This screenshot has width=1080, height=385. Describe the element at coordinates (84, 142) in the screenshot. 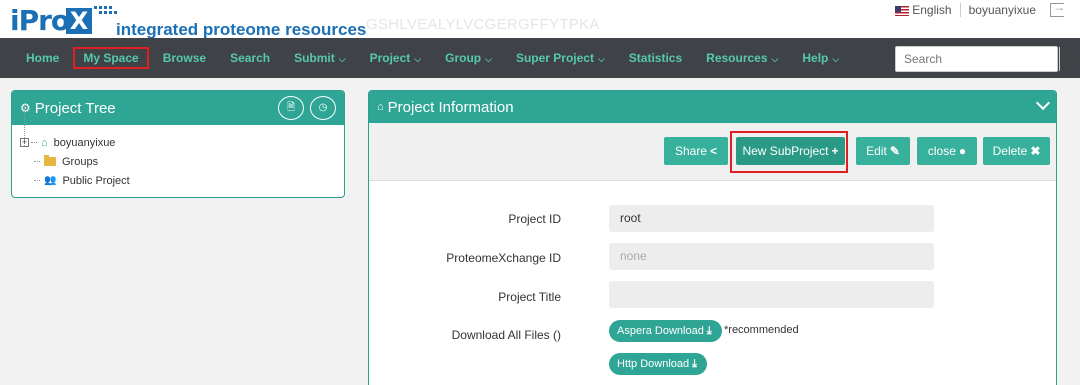

I see `tree-node-label: boyuanyixue` at that location.